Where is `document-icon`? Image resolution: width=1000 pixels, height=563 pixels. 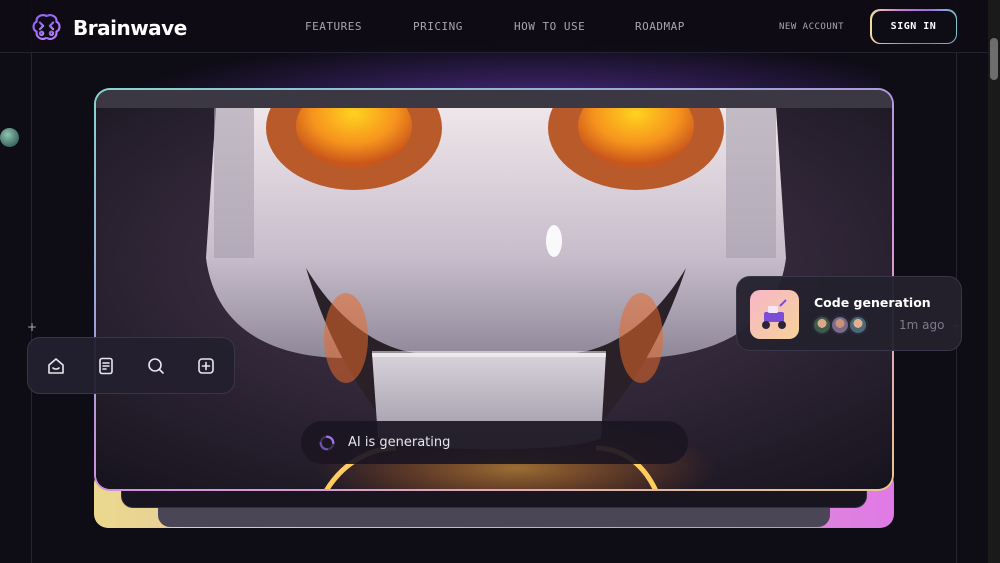
document-icon is located at coordinates (106, 366).